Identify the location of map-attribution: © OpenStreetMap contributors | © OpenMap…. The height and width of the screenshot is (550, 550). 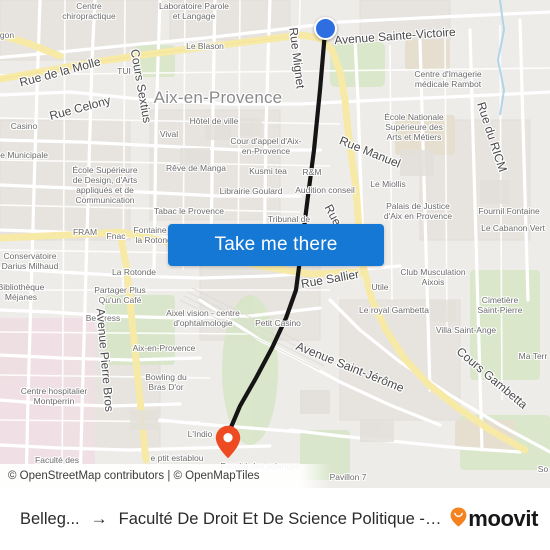
(275, 476).